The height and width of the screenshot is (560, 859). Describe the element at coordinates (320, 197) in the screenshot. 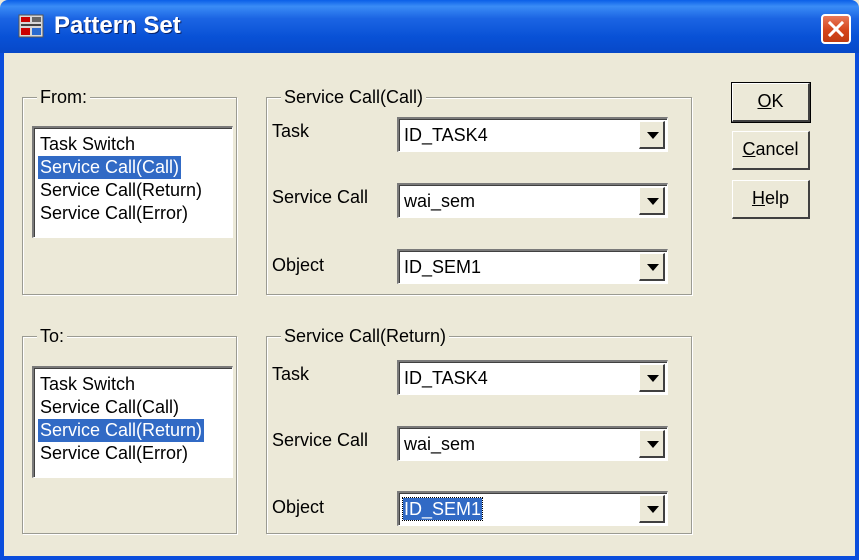

I see `call-service-label: Service Call` at that location.